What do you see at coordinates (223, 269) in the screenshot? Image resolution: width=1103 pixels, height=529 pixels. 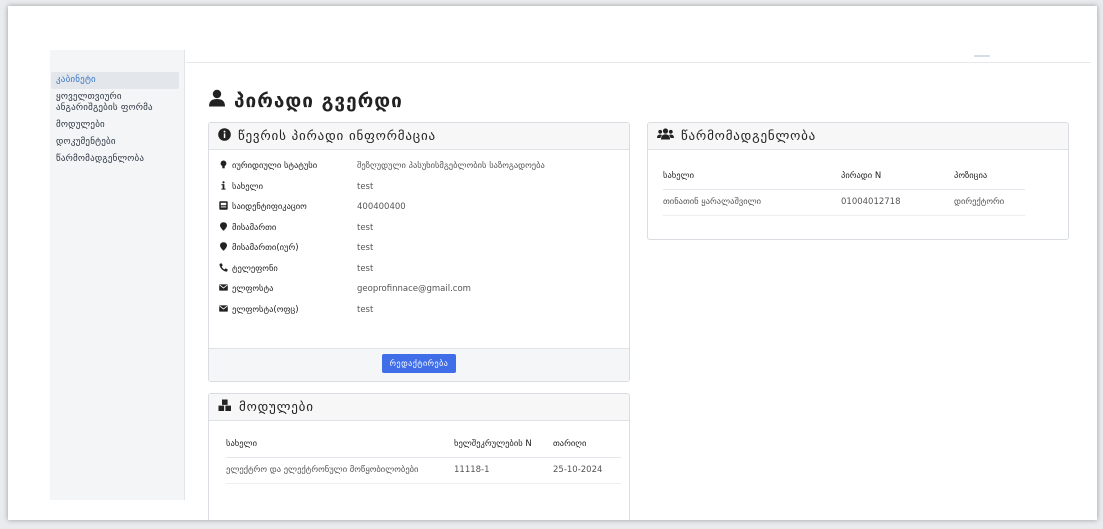 I see `phone-icon` at bounding box center [223, 269].